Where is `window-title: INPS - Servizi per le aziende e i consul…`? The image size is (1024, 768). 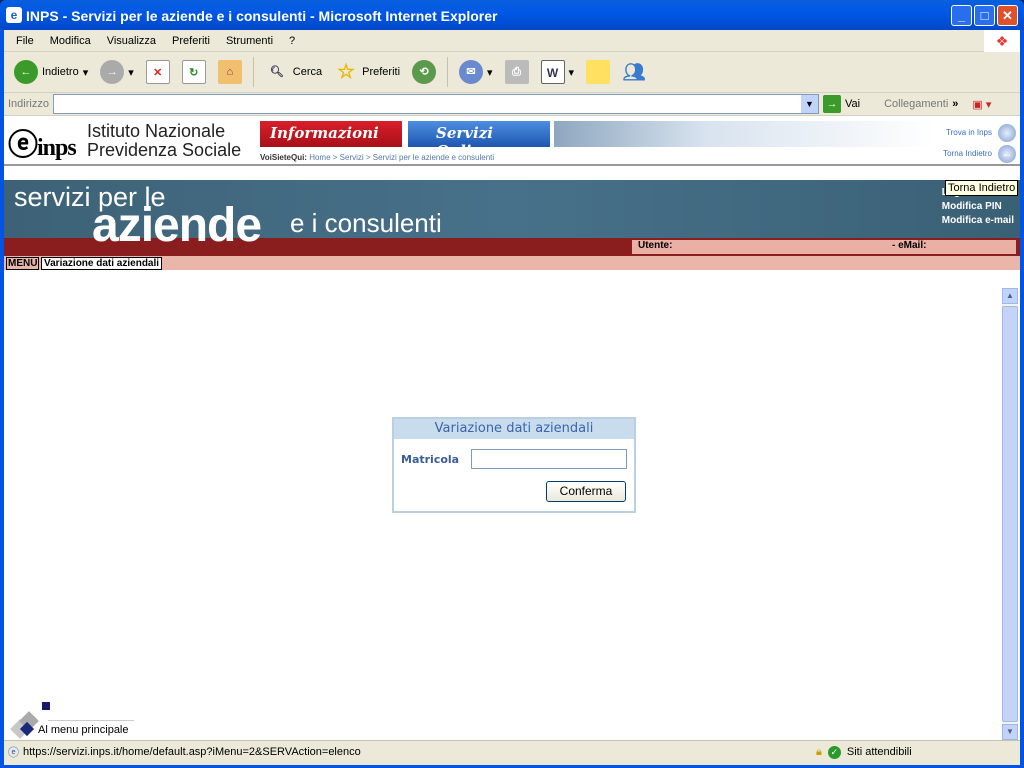
window-title: INPS - Servizi per le aziende e i consul… is located at coordinates (262, 16).